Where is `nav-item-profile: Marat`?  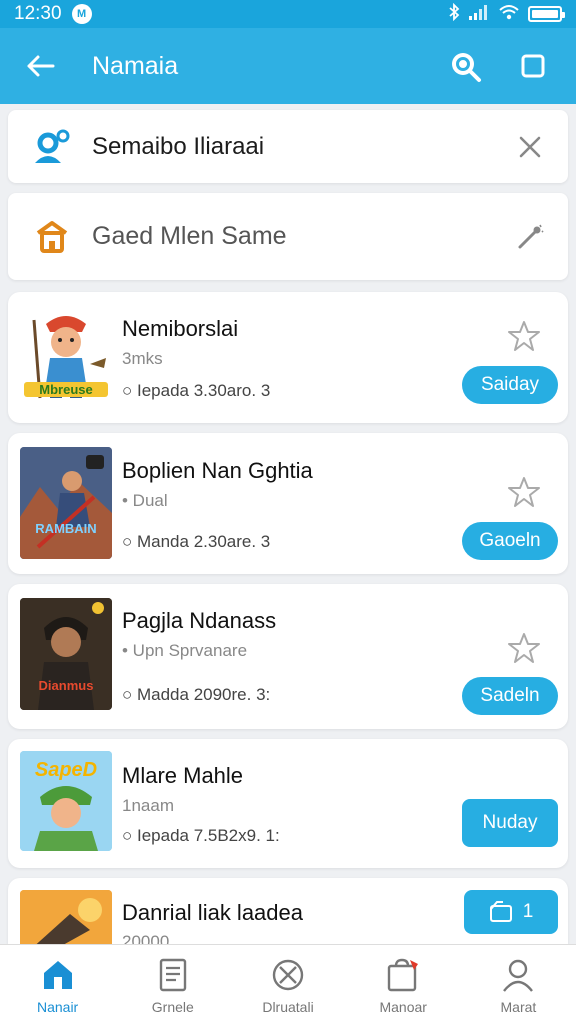
nav-item-profile: Marat is located at coordinates (518, 984).